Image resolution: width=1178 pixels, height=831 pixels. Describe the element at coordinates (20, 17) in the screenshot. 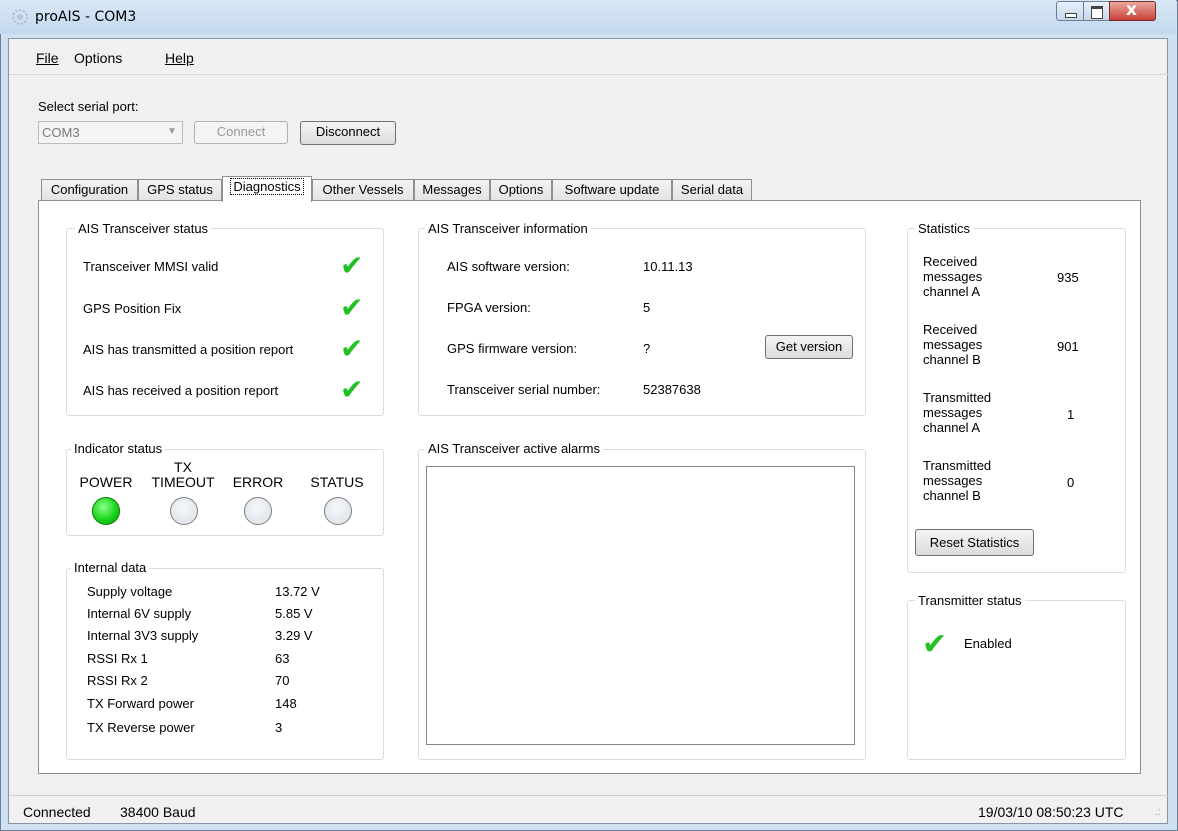

I see `app-icon` at that location.